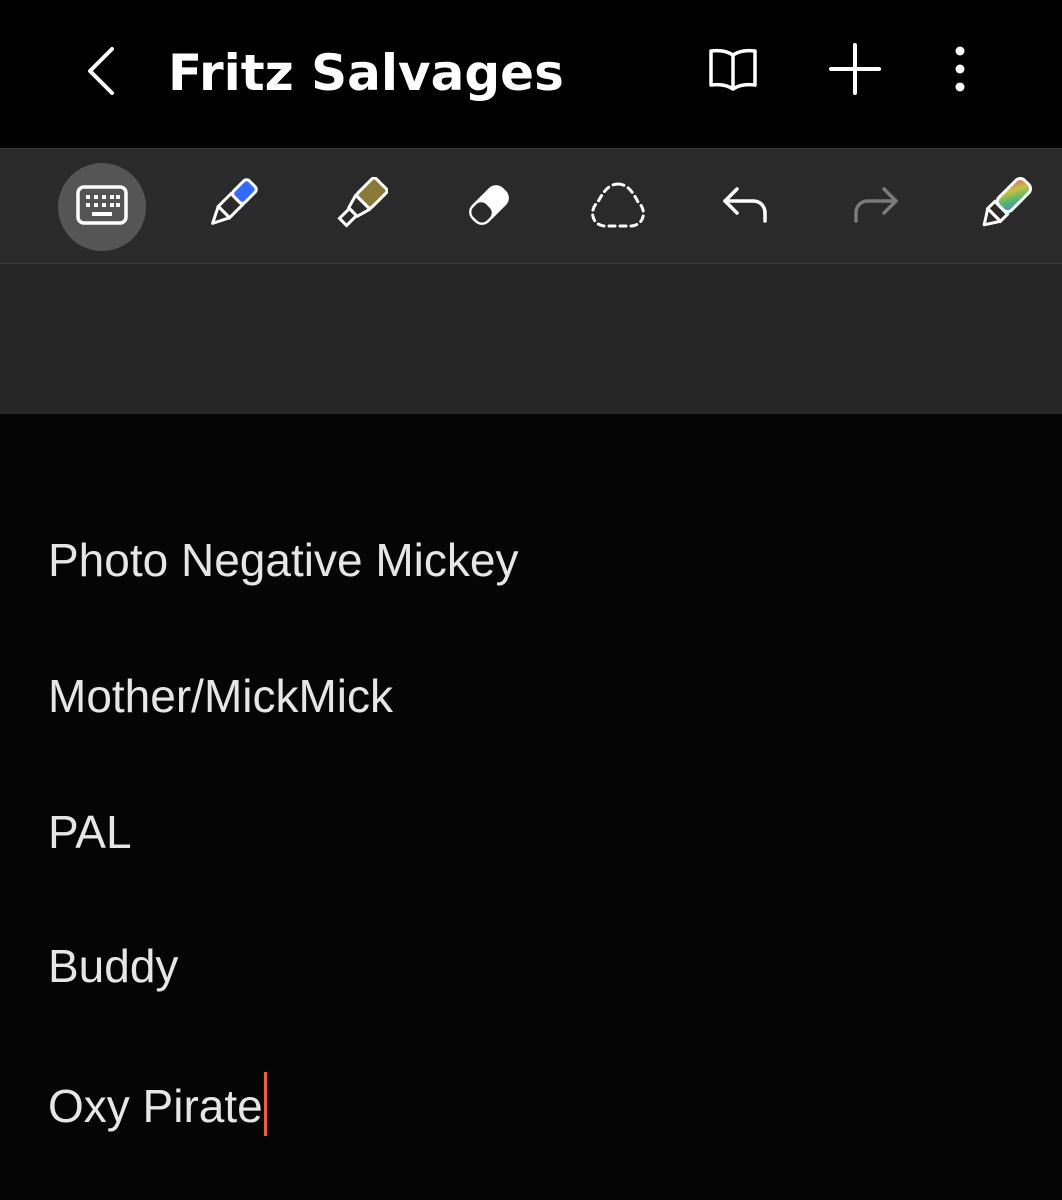 This screenshot has height=1200, width=1062. I want to click on back-button, so click(100, 73).